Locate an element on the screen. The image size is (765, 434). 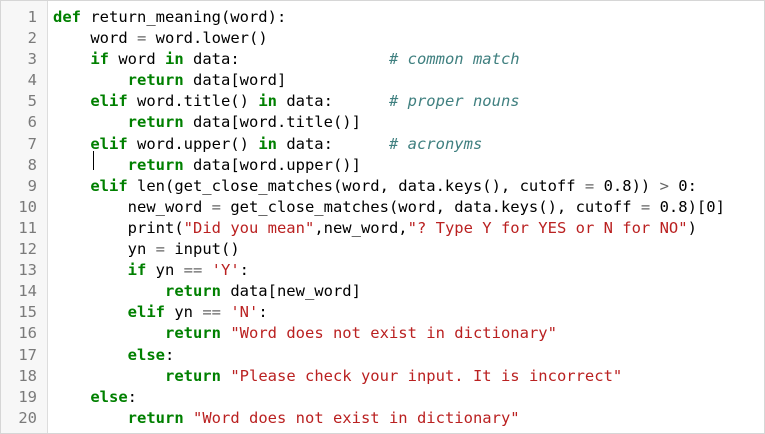
code-line: 7 elif word.upper() in data: # acronyms is located at coordinates (383, 144).